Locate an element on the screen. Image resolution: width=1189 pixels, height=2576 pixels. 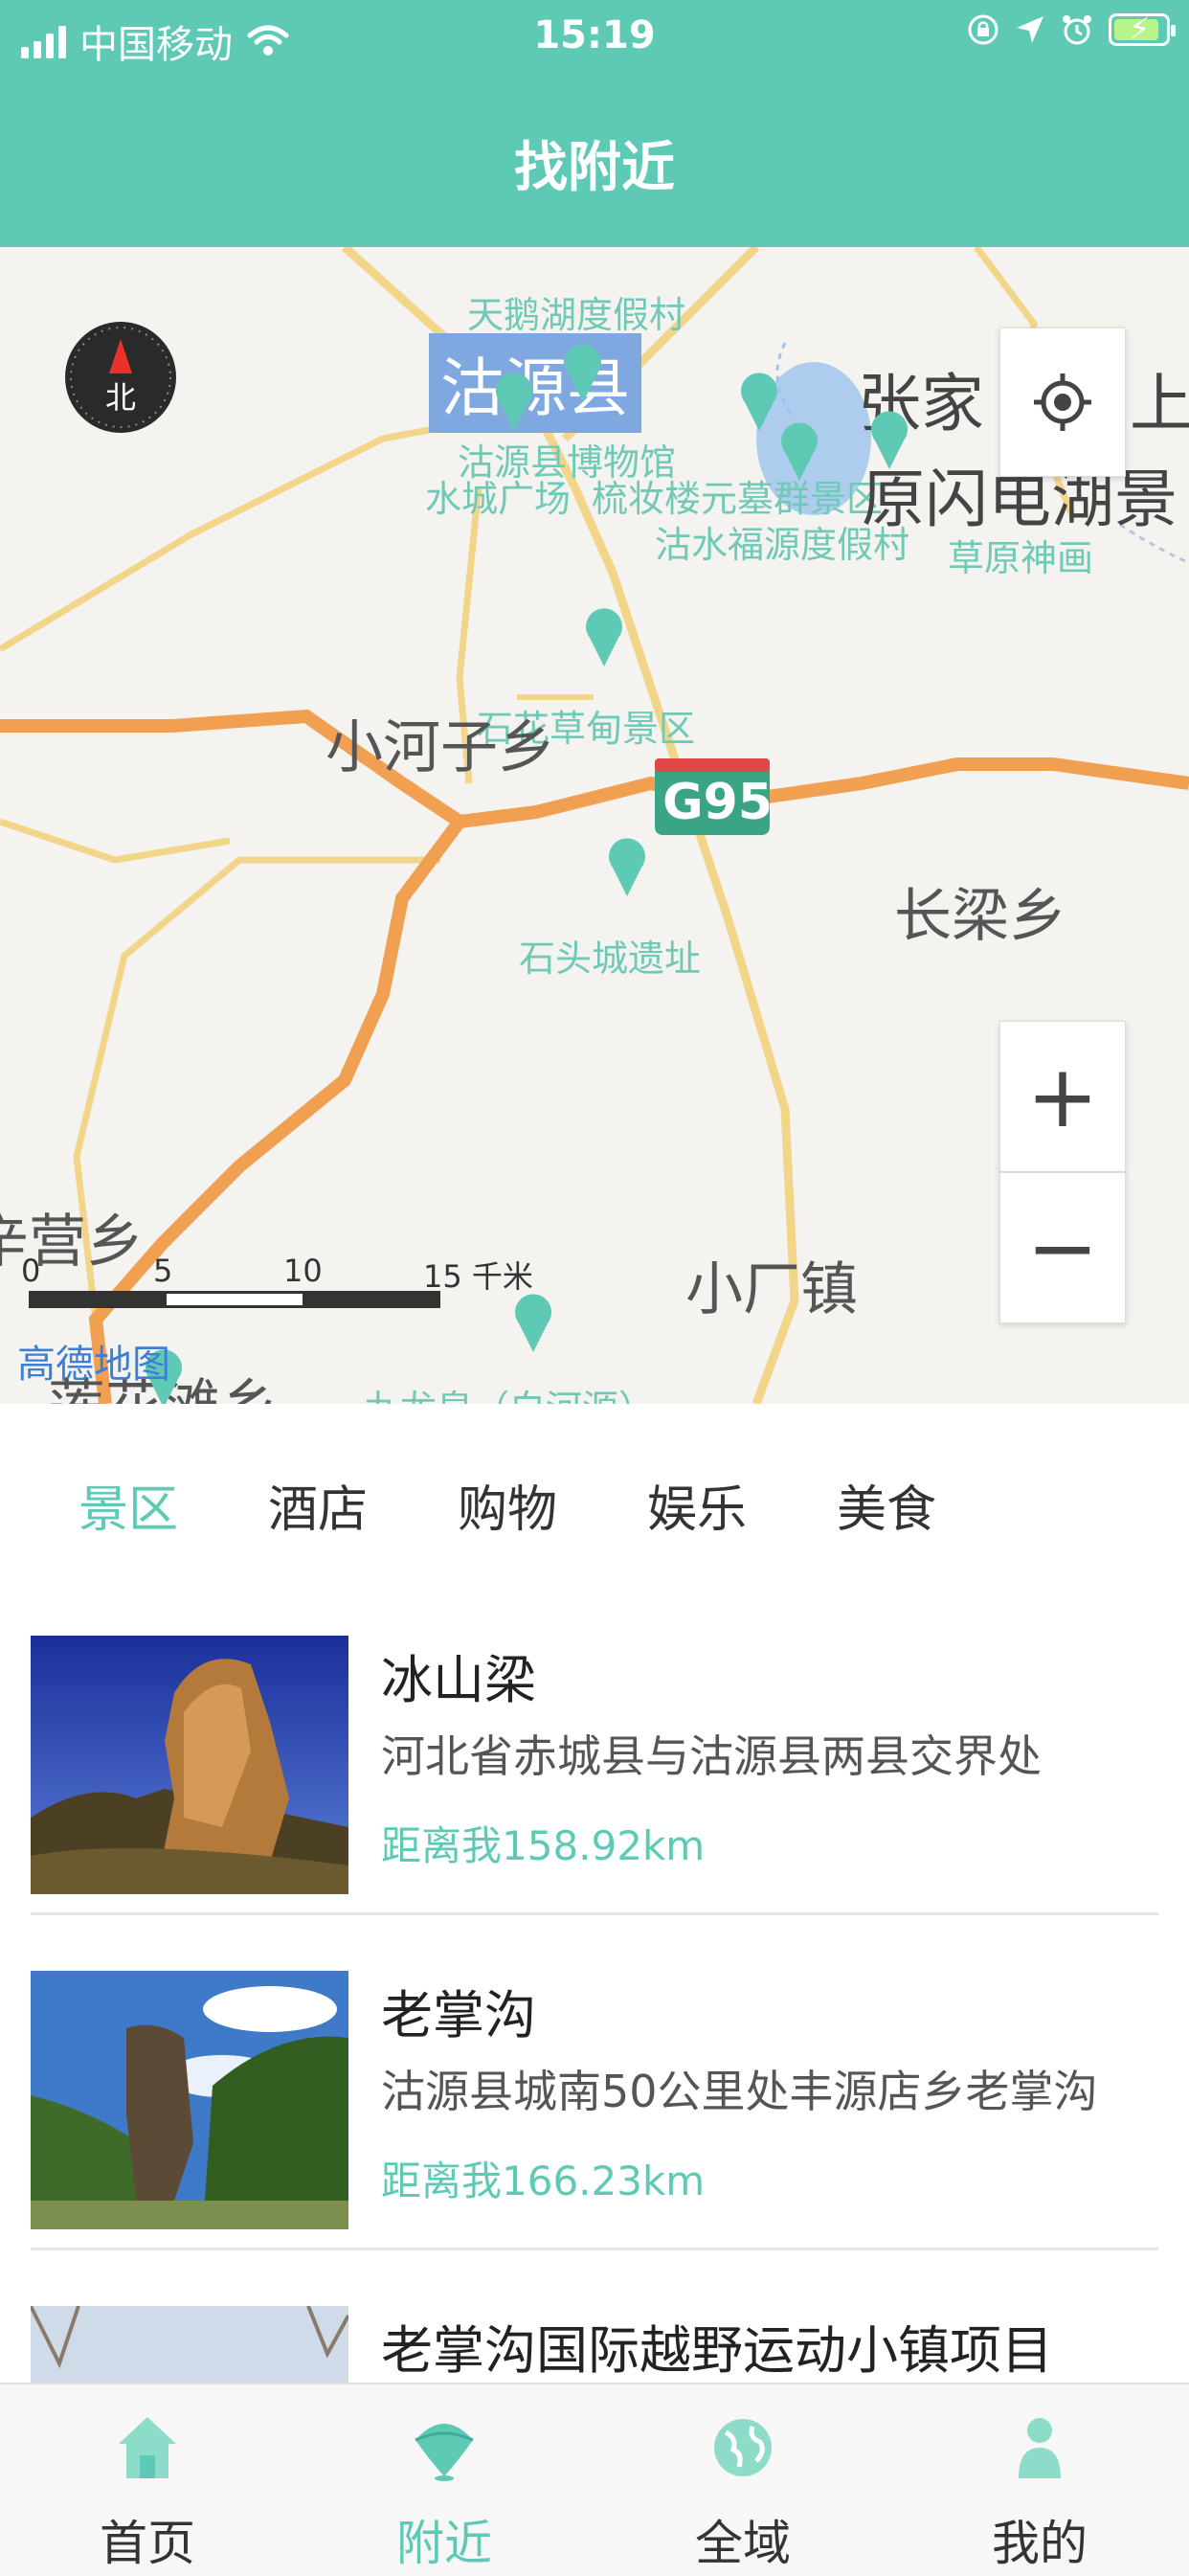
amap-logo: 高德地图 is located at coordinates (93, 1365).